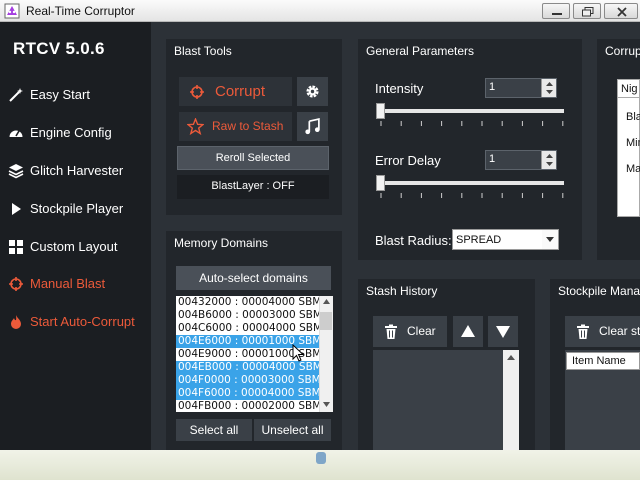 This screenshot has width=640, height=480. What do you see at coordinates (633, 143) in the screenshot?
I see `engine-option: Min` at bounding box center [633, 143].